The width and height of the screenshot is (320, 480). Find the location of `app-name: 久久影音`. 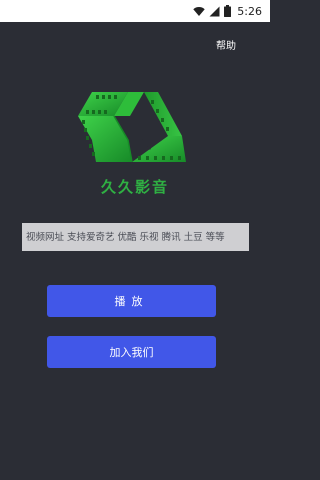

app-name: 久久影音 is located at coordinates (134, 187).